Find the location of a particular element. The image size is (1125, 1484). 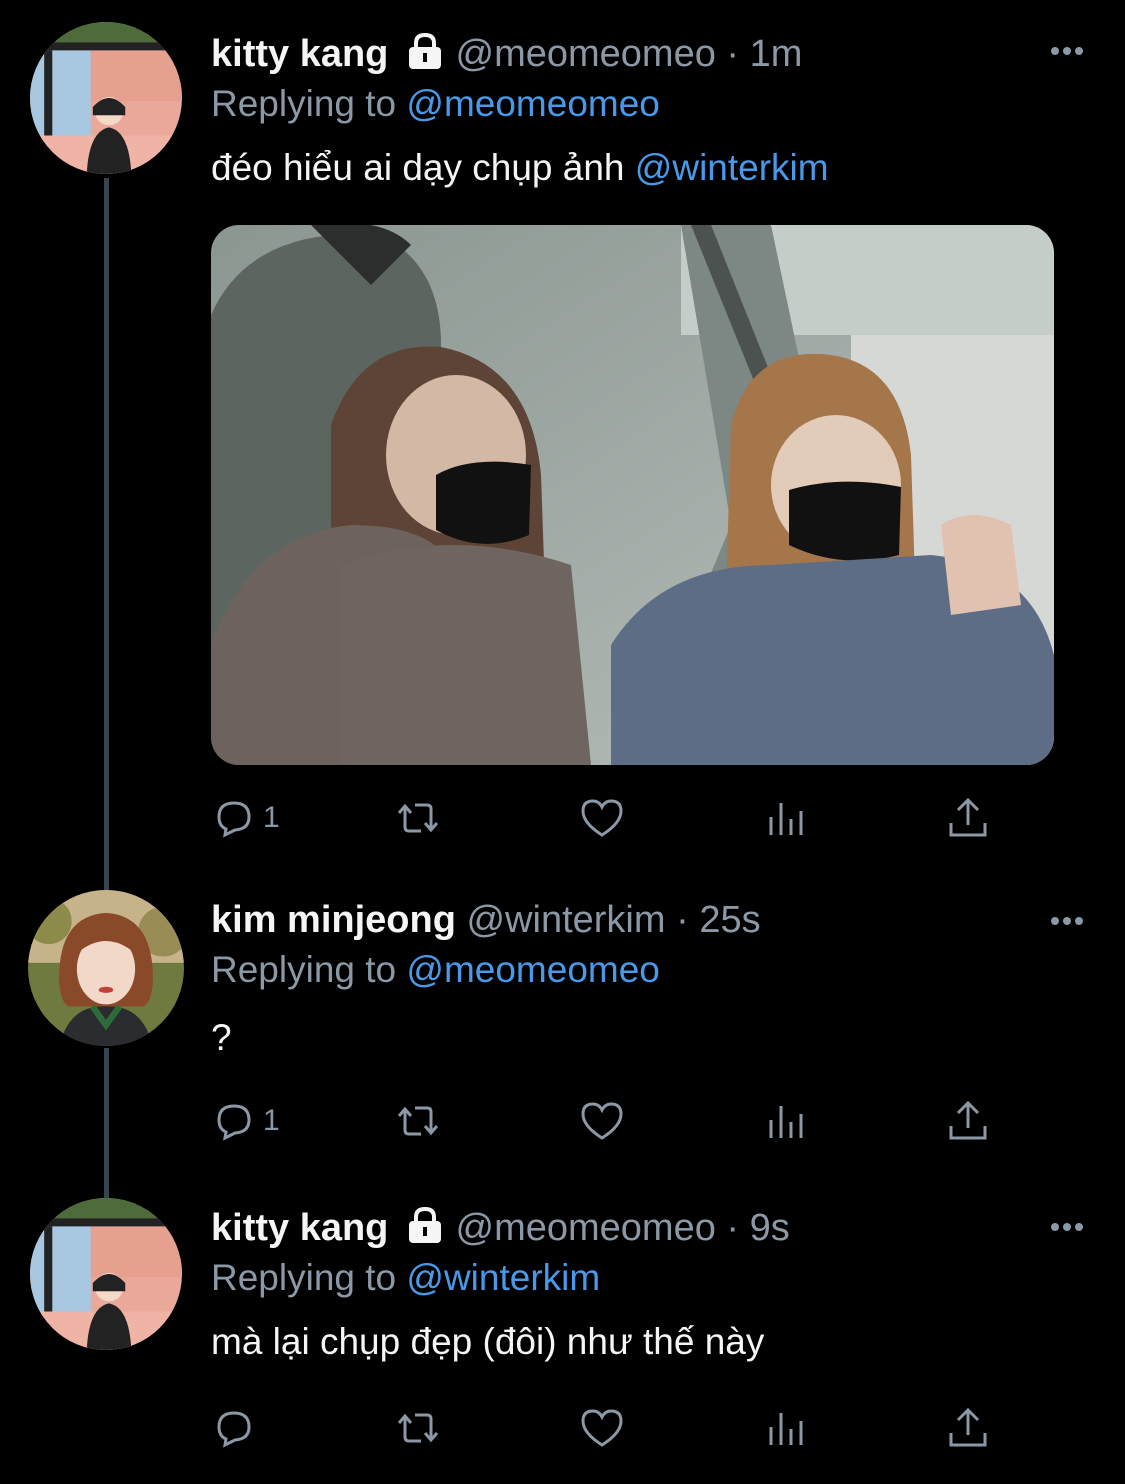

user-handle: @winterkim is located at coordinates (565, 920).